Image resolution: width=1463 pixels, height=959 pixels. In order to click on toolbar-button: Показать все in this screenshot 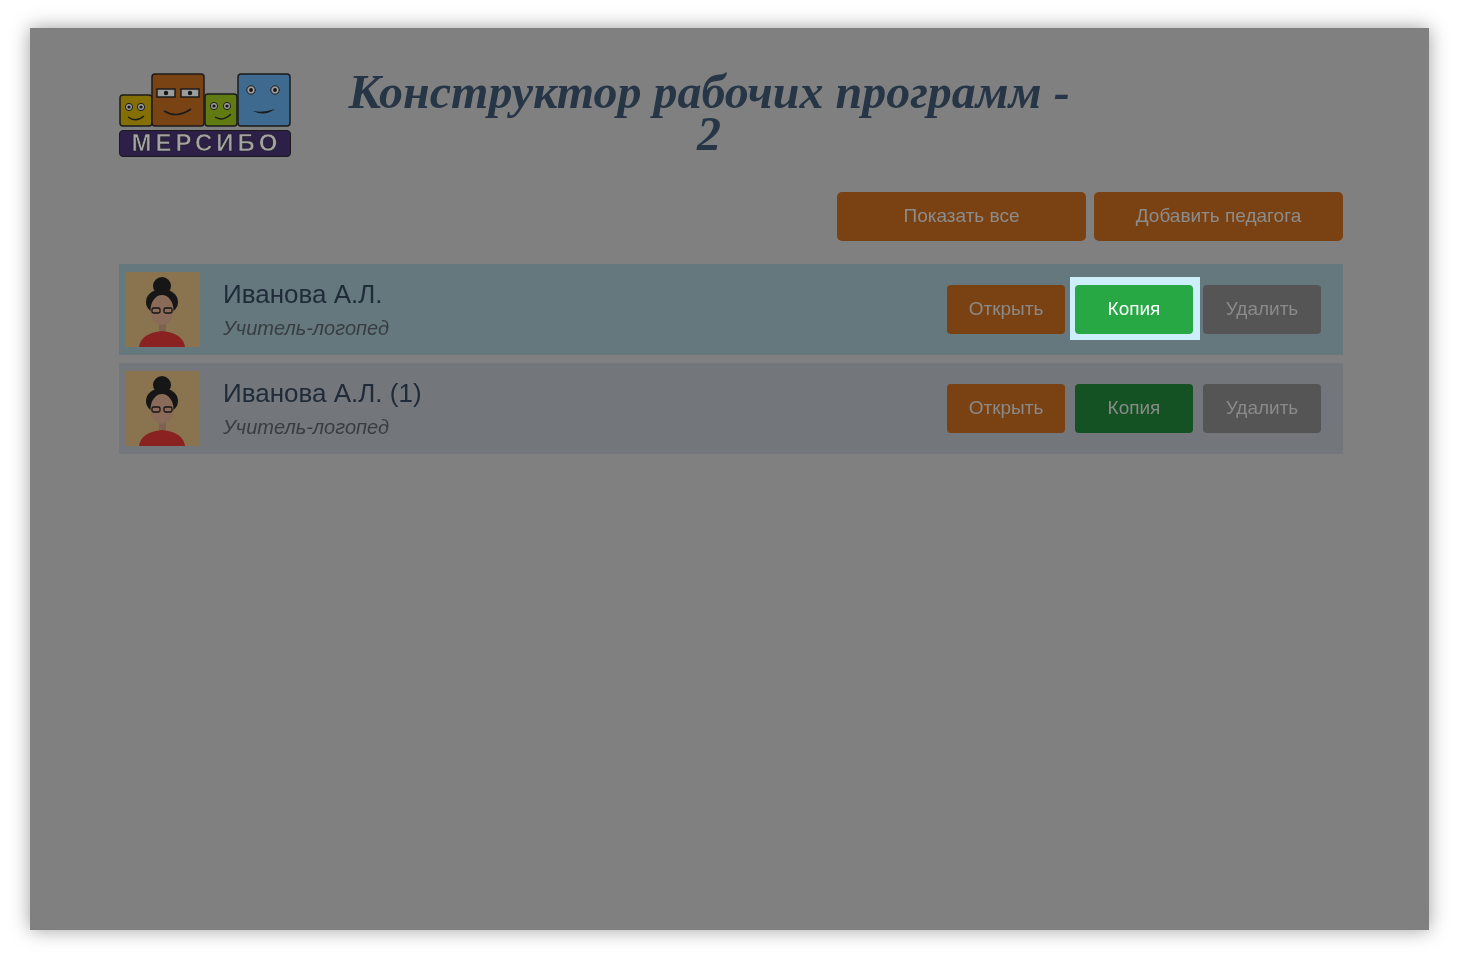, I will do `click(961, 216)`.